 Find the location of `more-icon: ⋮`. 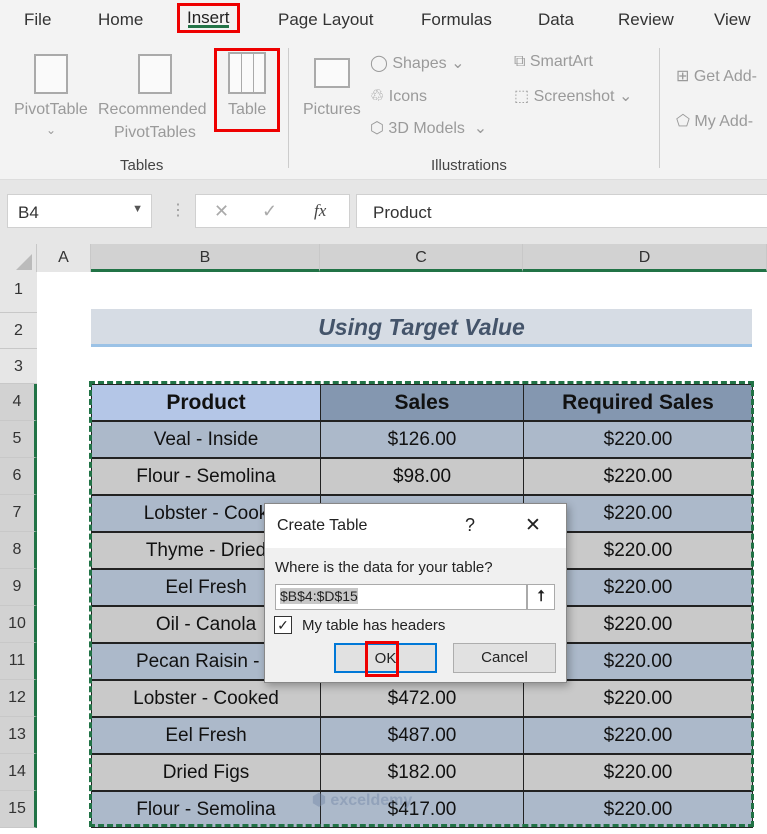

more-icon: ⋮ is located at coordinates (178, 210).